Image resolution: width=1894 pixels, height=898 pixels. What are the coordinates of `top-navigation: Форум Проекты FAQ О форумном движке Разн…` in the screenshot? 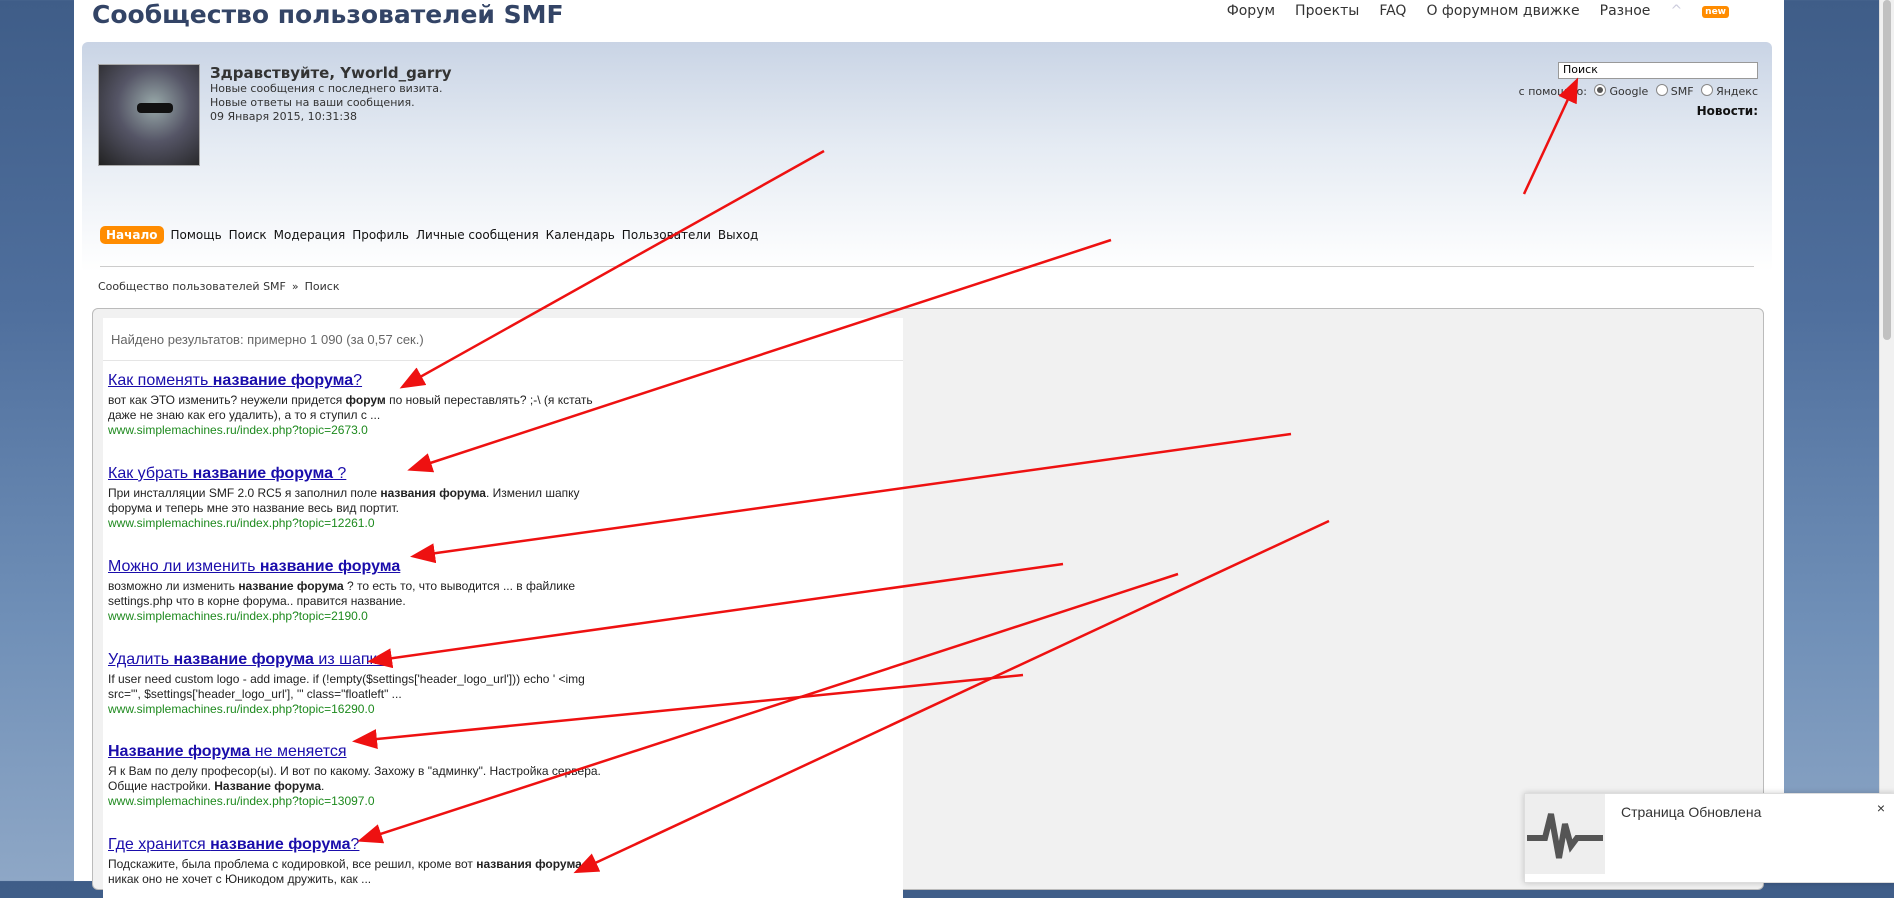 It's located at (1478, 11).